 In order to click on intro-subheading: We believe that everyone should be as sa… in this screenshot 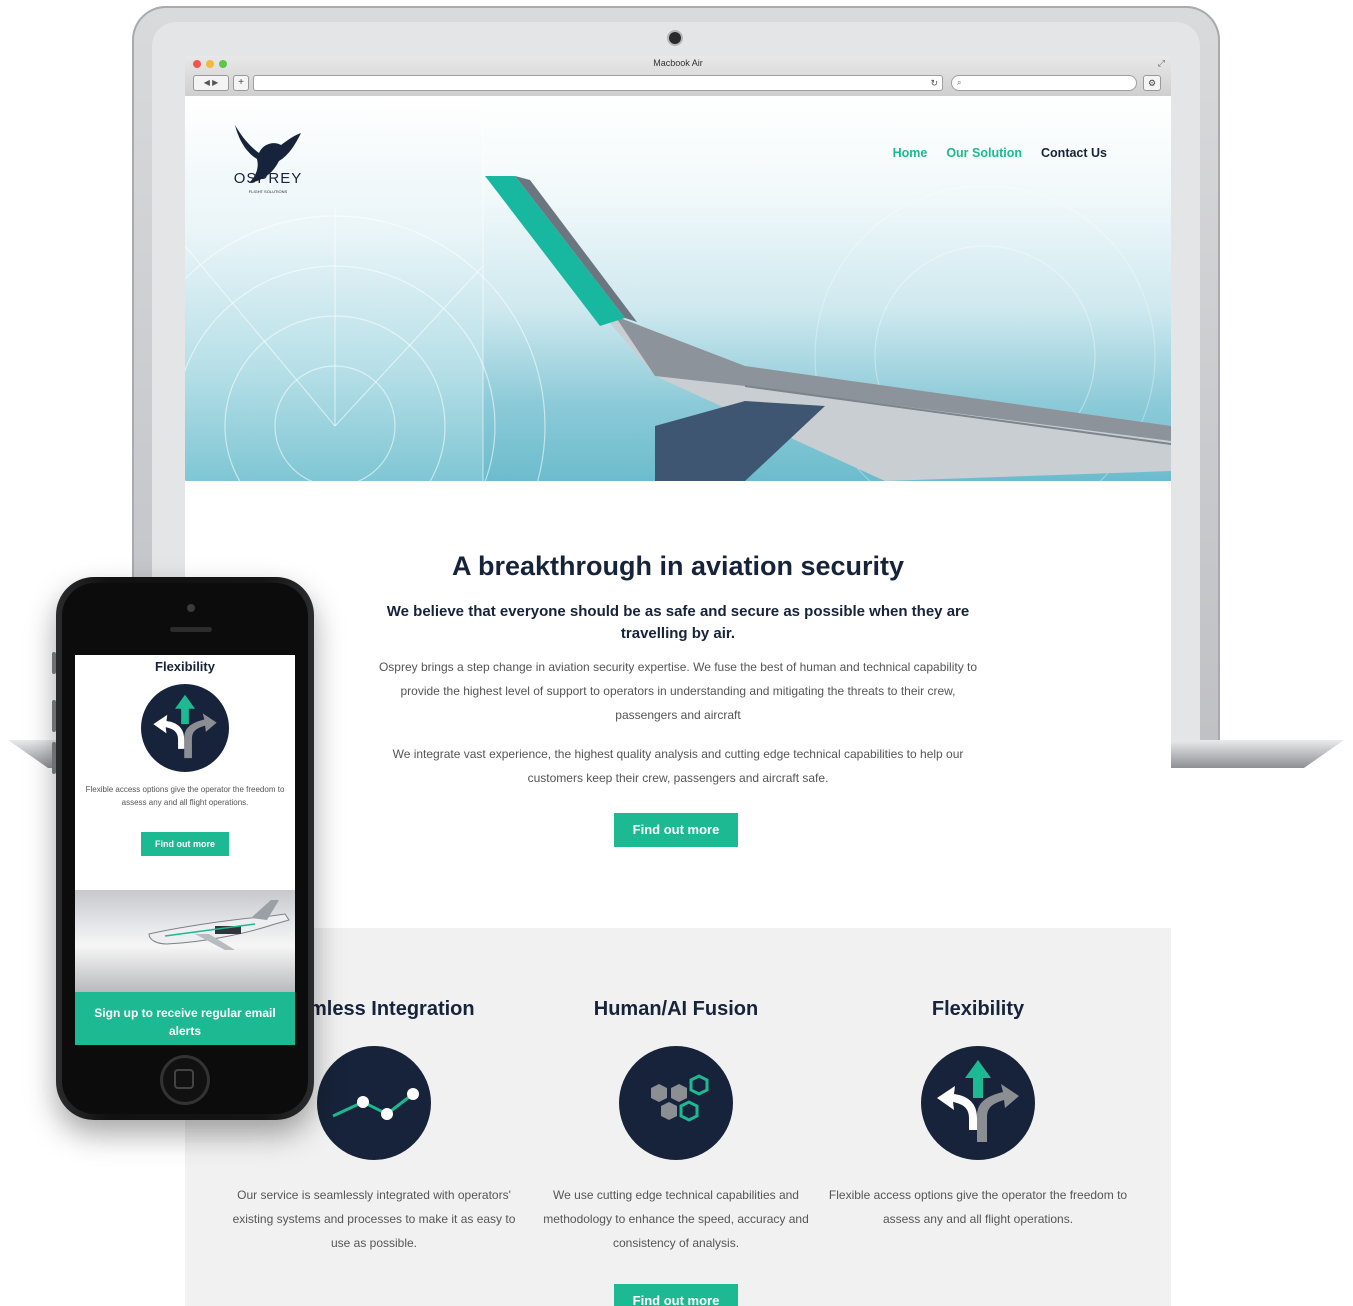, I will do `click(678, 622)`.